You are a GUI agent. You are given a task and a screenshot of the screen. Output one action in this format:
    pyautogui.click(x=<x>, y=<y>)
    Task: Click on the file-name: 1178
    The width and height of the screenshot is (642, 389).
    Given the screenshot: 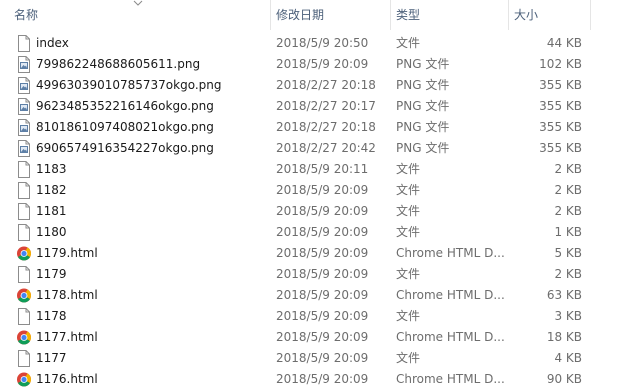 What is the action you would take?
    pyautogui.click(x=51, y=316)
    